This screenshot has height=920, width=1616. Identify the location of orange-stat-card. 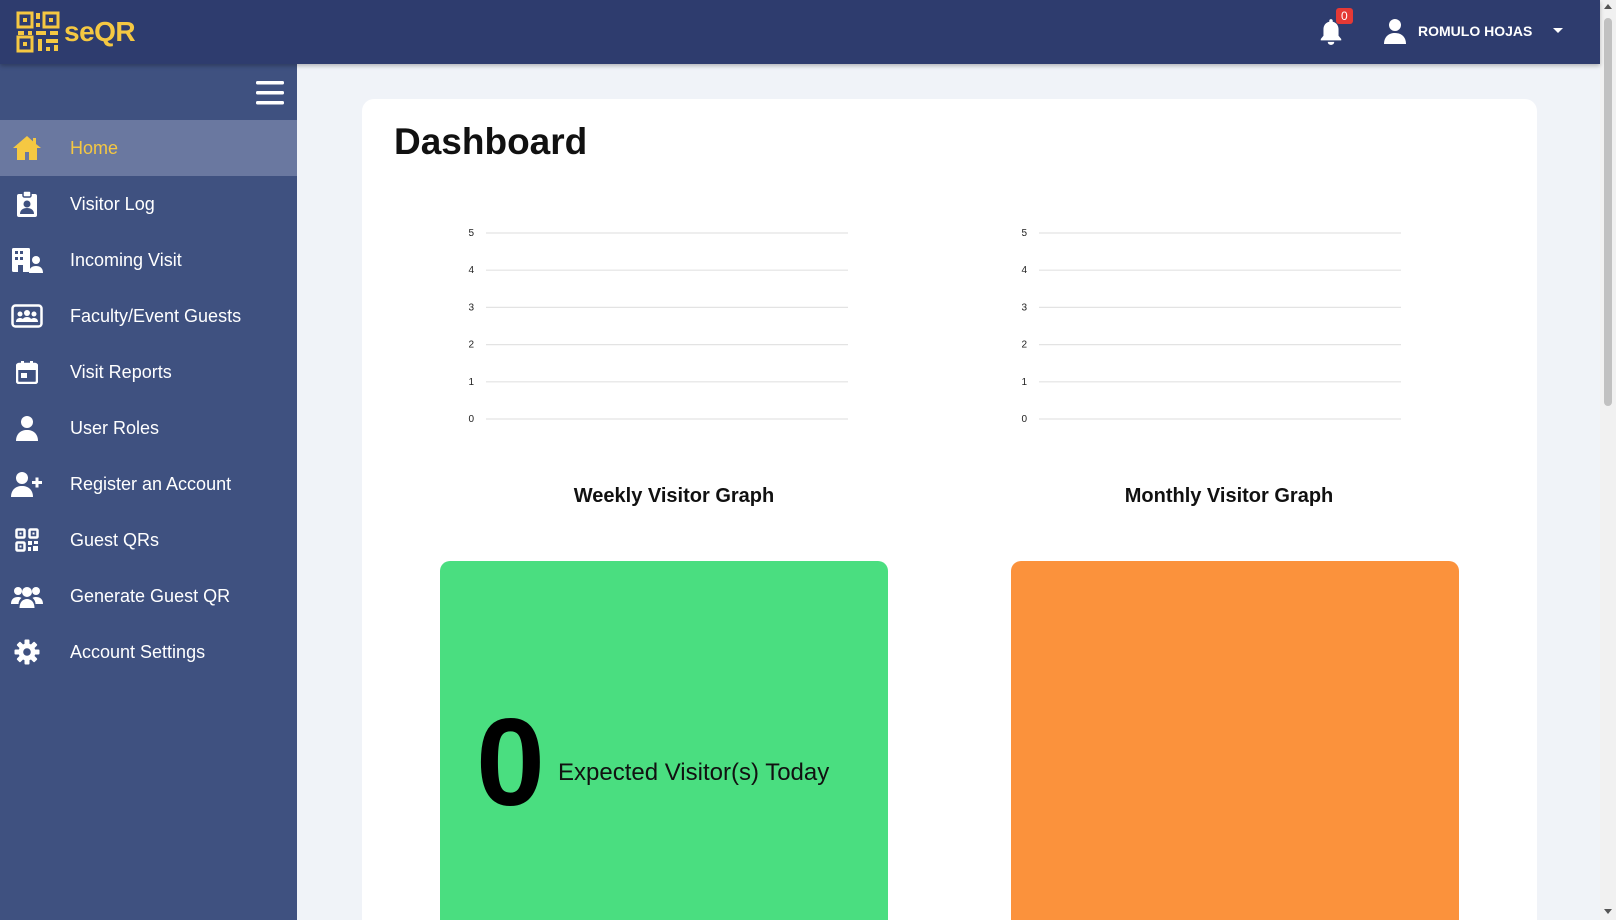
(1235, 740).